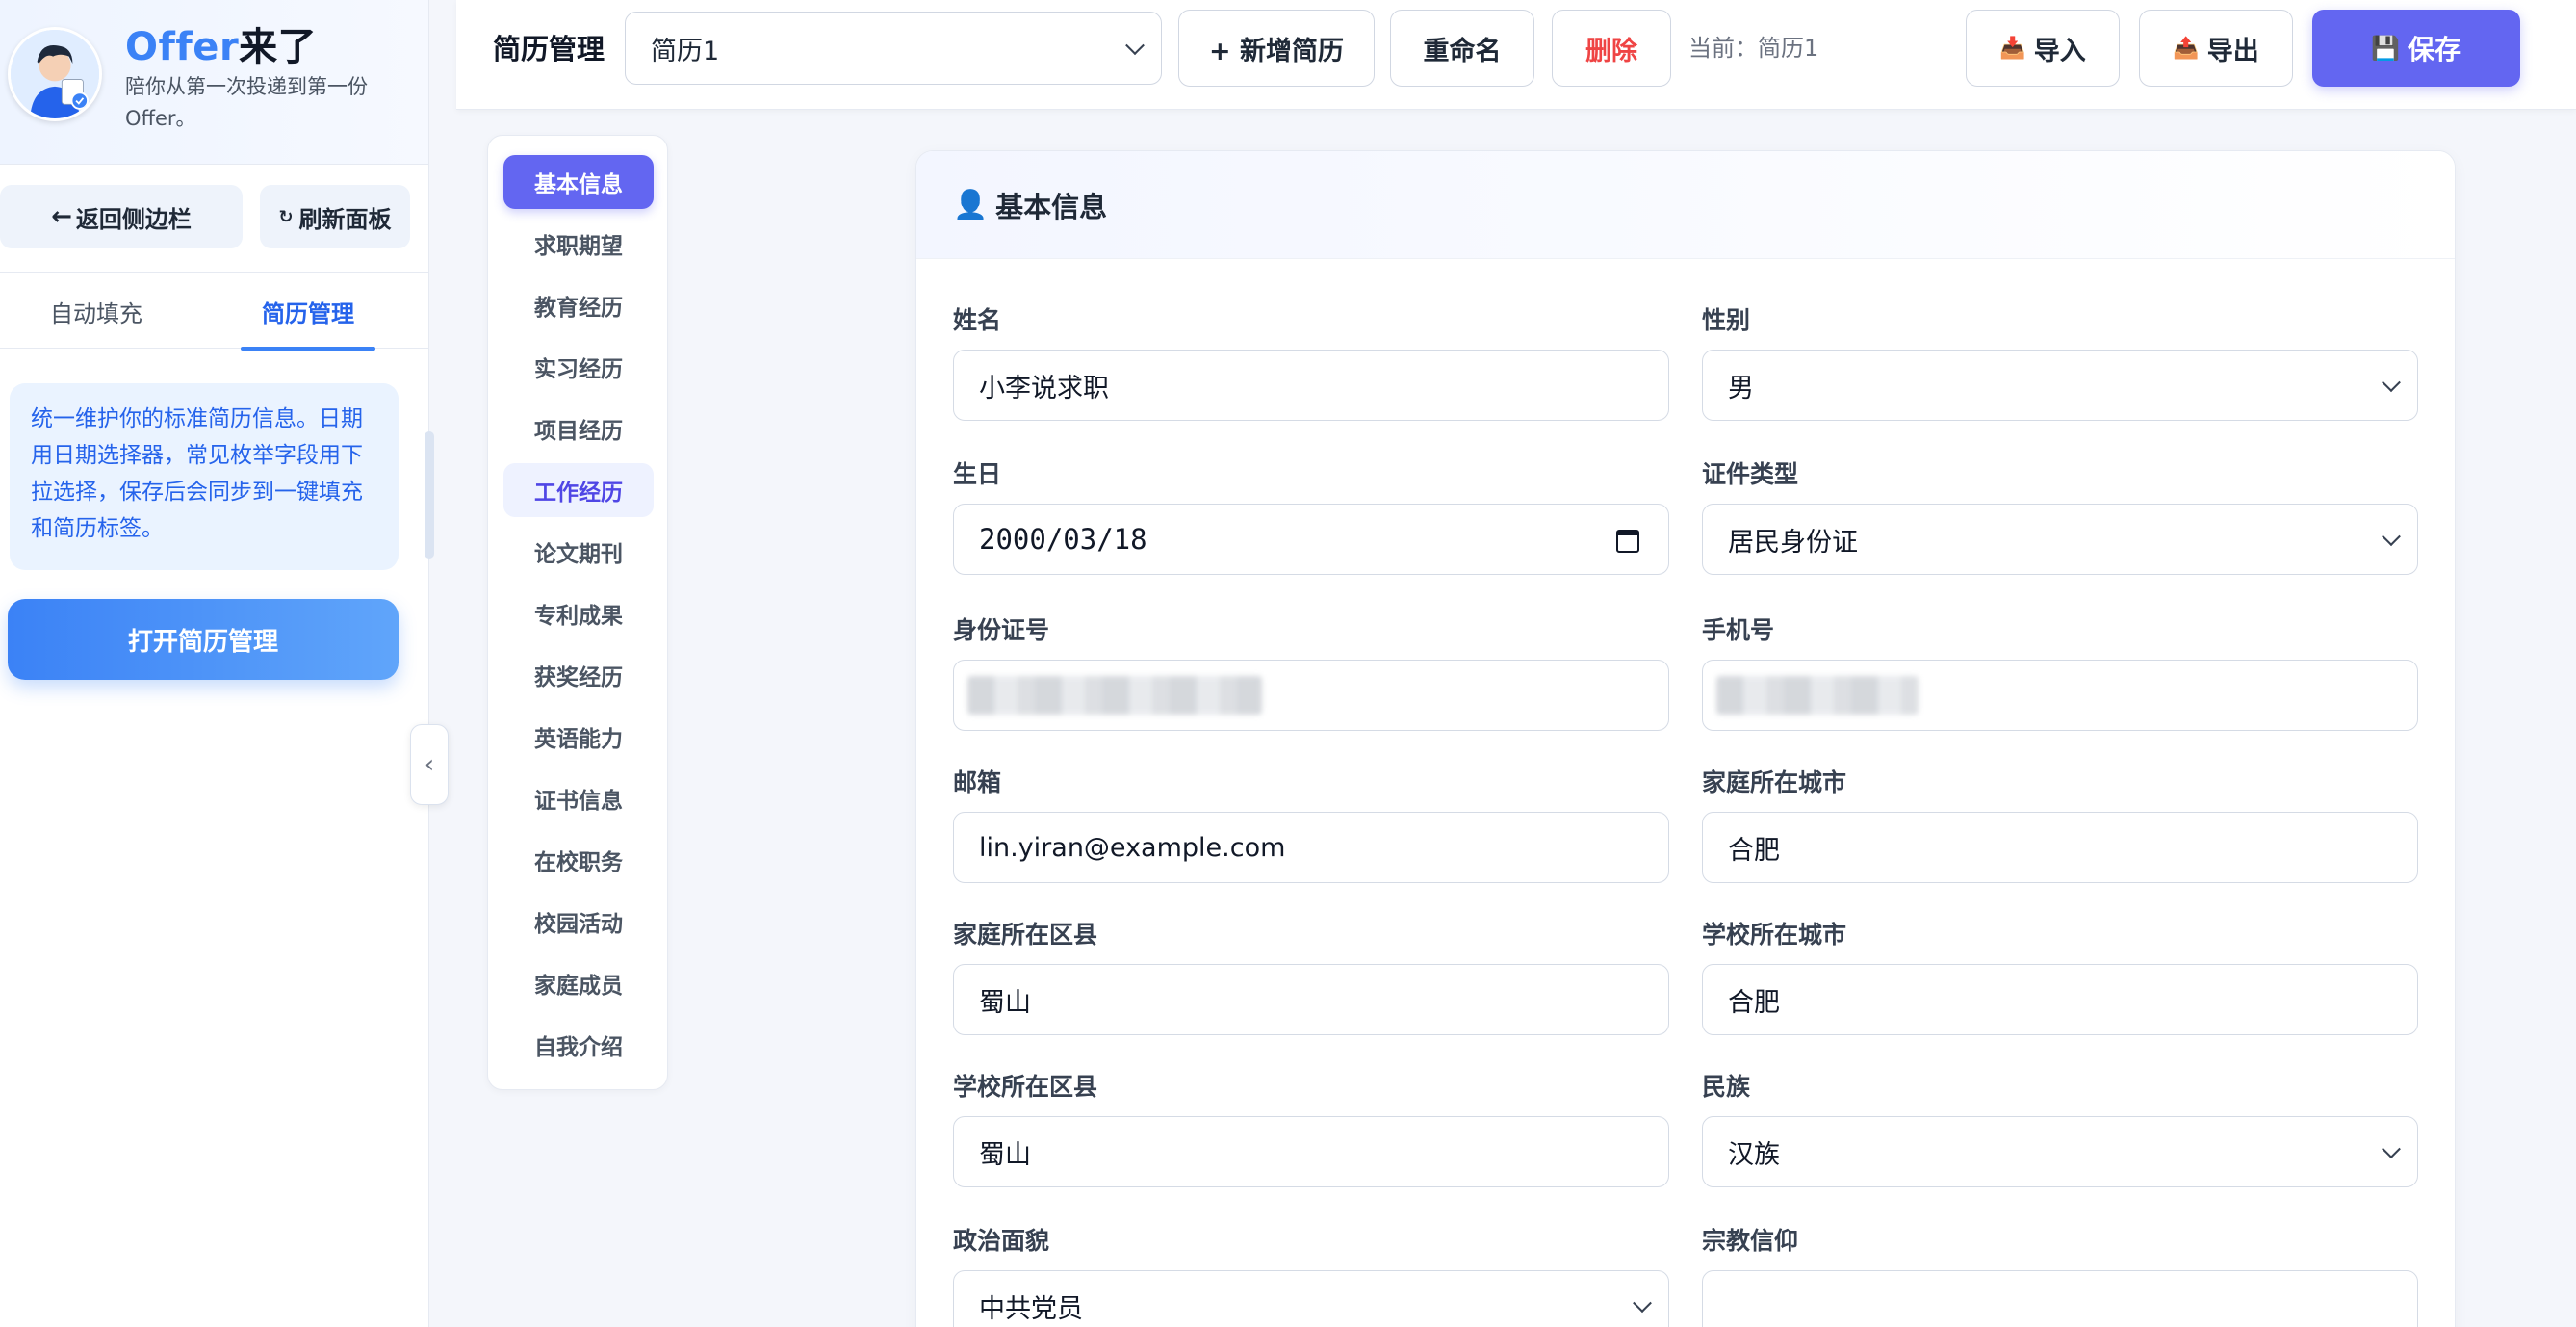 This screenshot has height=1327, width=2576. Describe the element at coordinates (579, 490) in the screenshot. I see `section-nav-item: 工作经历` at that location.